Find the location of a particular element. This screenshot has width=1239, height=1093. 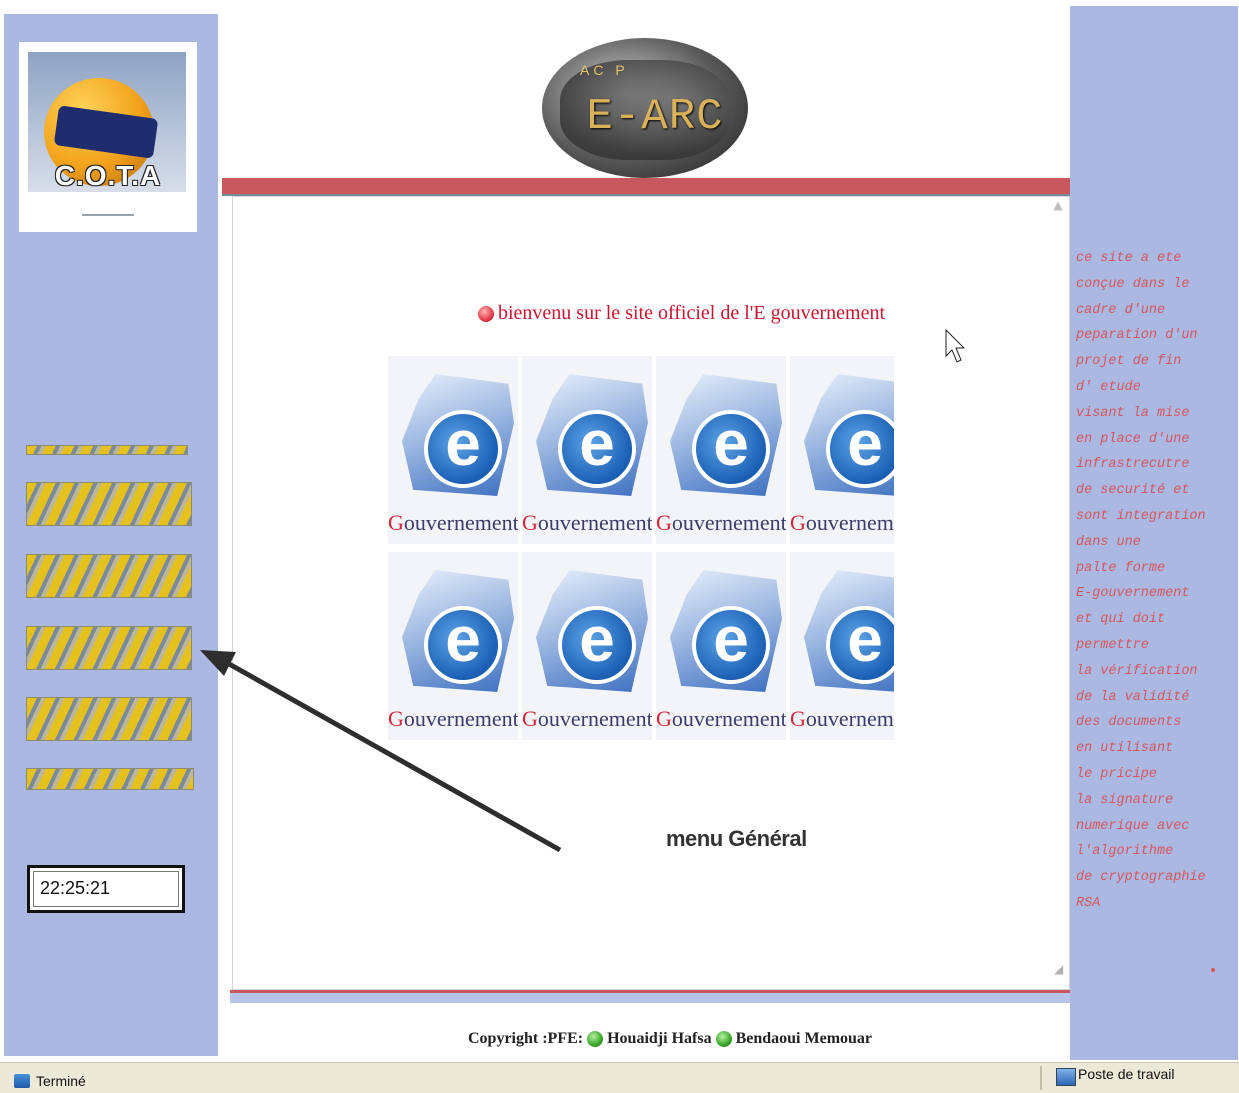

description-line: cadre d'une is located at coordinates (1121, 310).